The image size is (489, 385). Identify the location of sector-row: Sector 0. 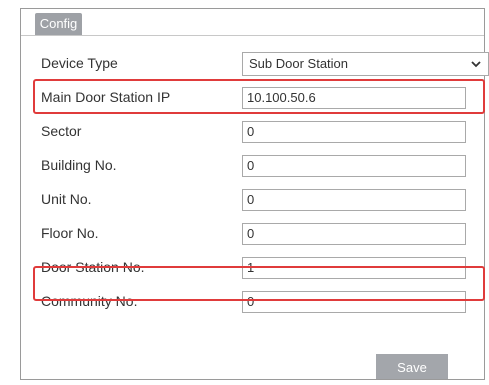
(255, 133).